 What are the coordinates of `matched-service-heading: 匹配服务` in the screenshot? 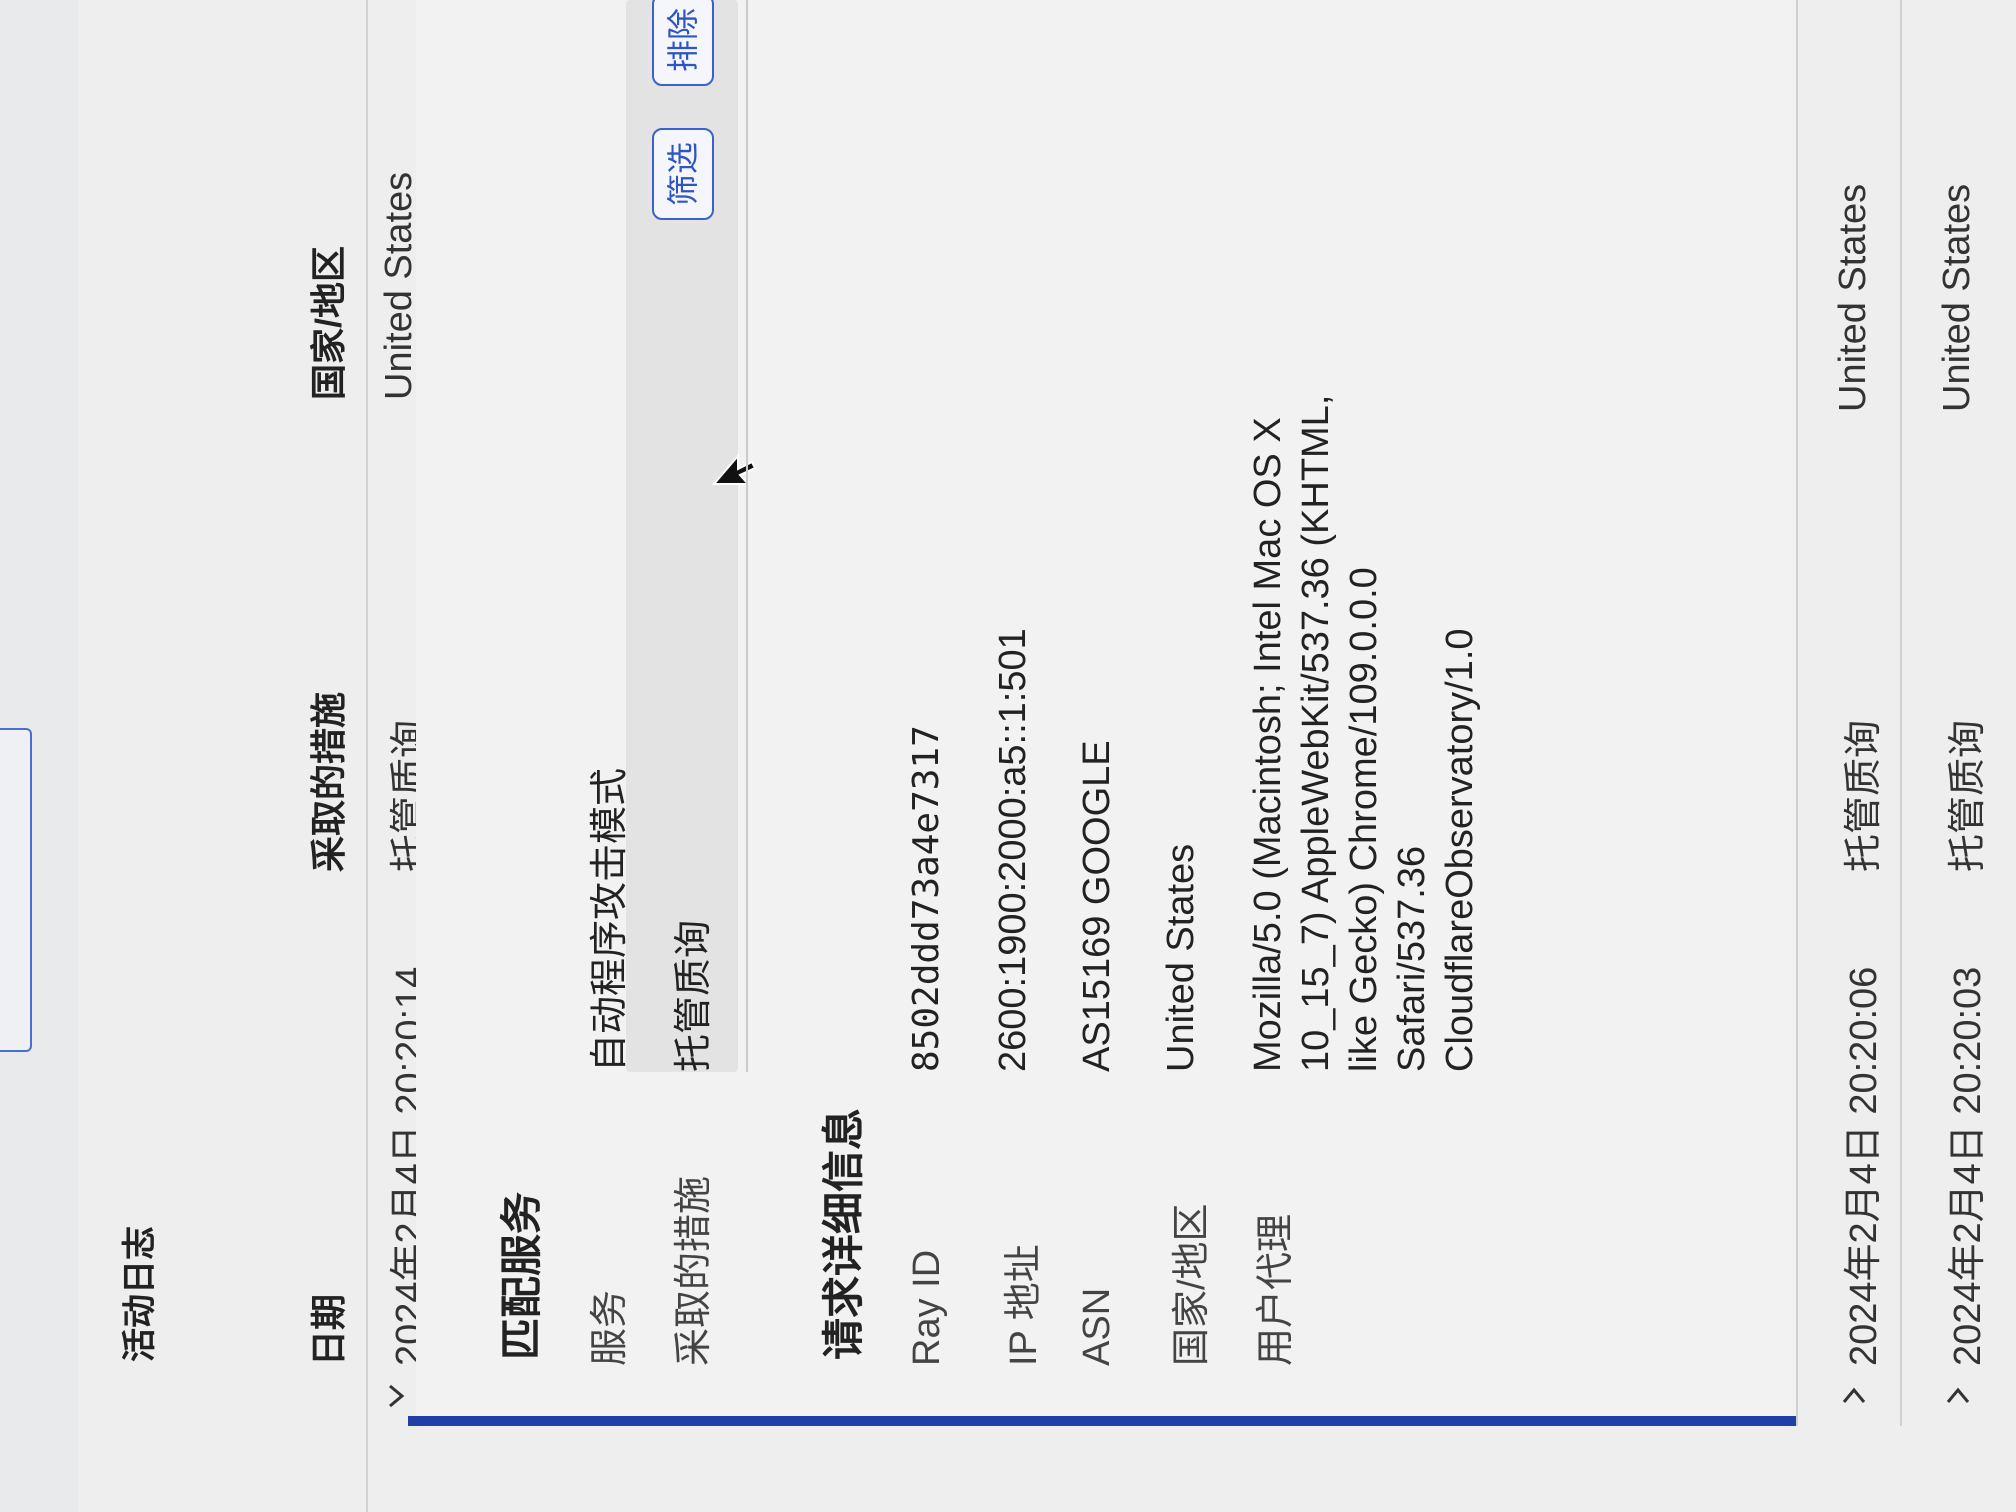 It's located at (521, 1275).